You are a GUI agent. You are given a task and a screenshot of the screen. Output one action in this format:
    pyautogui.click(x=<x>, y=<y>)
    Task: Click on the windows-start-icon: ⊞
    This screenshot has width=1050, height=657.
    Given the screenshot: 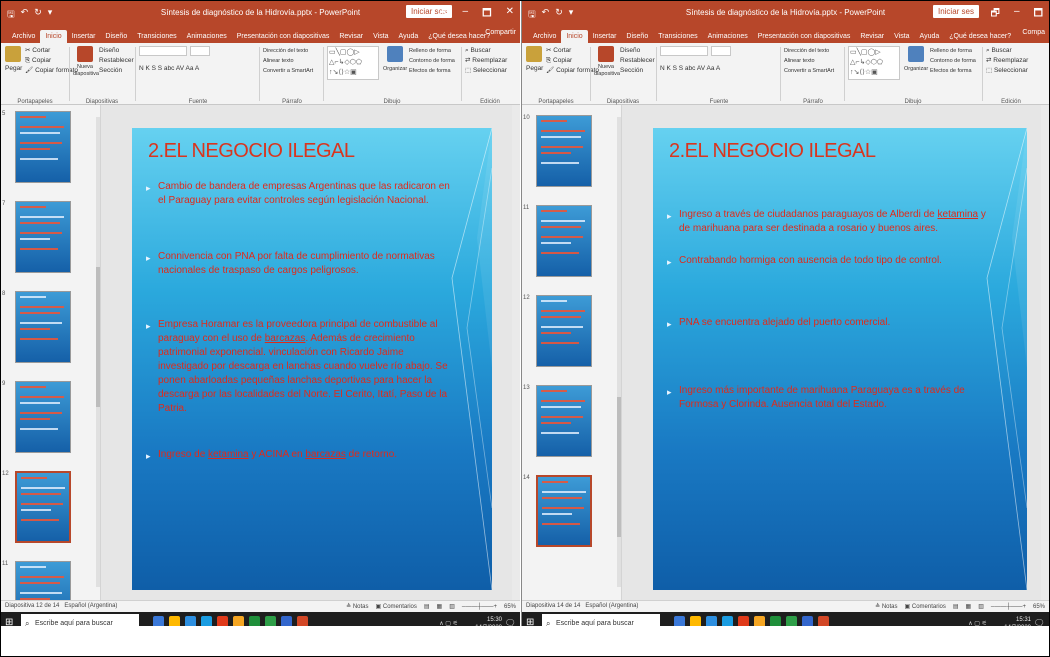 What is the action you would take?
    pyautogui.click(x=532, y=621)
    